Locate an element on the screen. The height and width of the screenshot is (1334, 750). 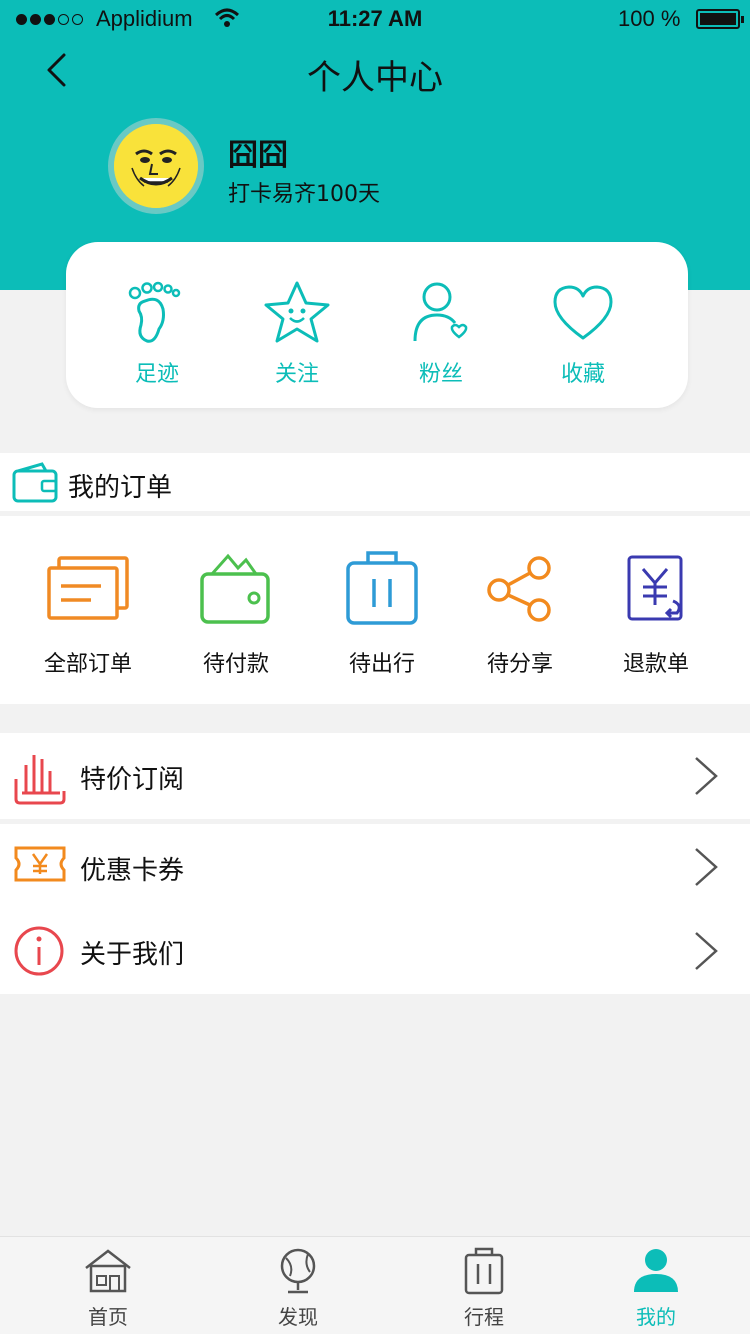
quick-link-footprint: 足迹 is located at coordinates (157, 332).